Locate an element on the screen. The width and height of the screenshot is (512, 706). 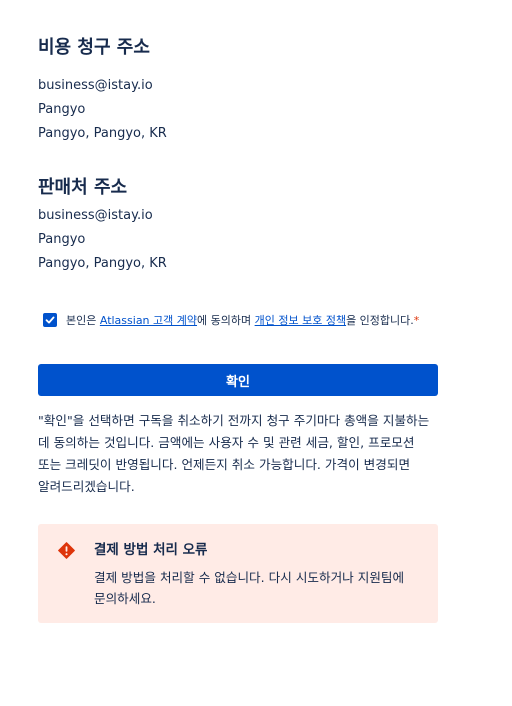
error-icon is located at coordinates (66, 550).